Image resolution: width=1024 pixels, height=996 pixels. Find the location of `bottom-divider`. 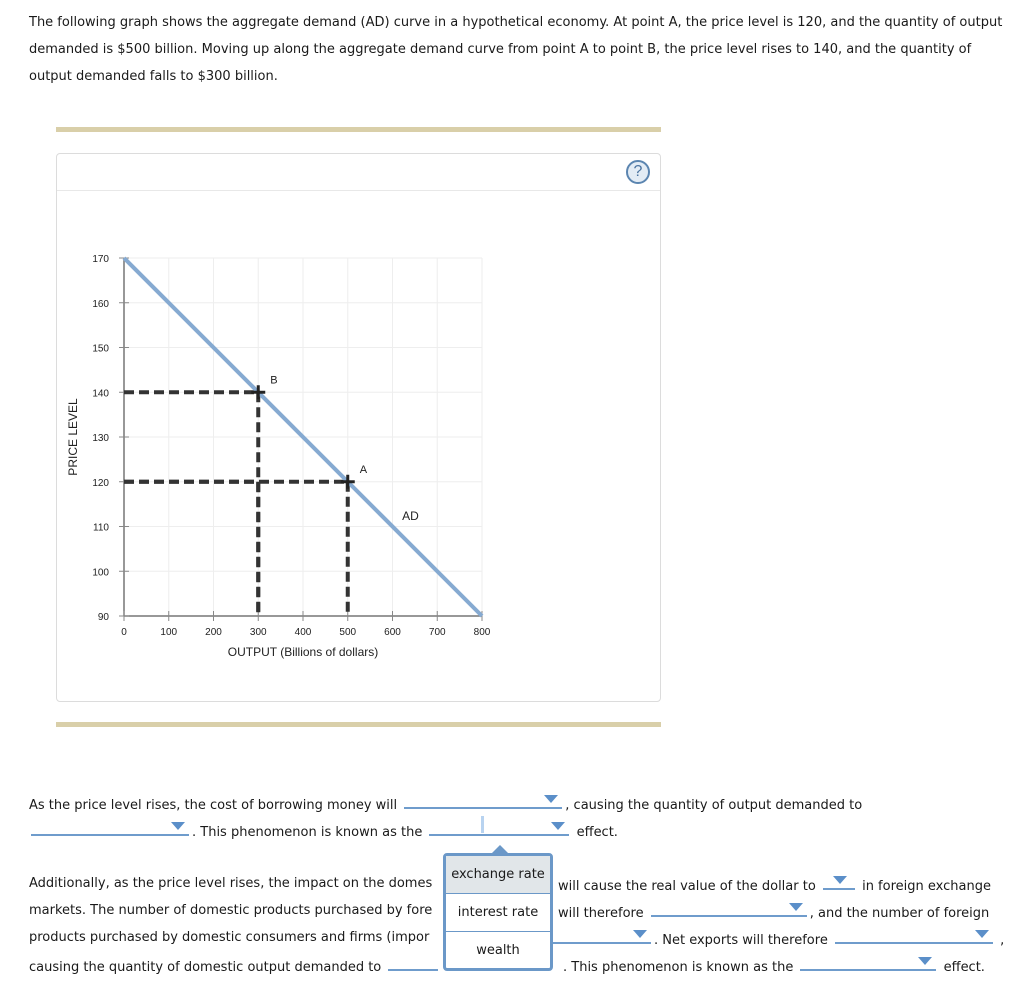

bottom-divider is located at coordinates (358, 724).